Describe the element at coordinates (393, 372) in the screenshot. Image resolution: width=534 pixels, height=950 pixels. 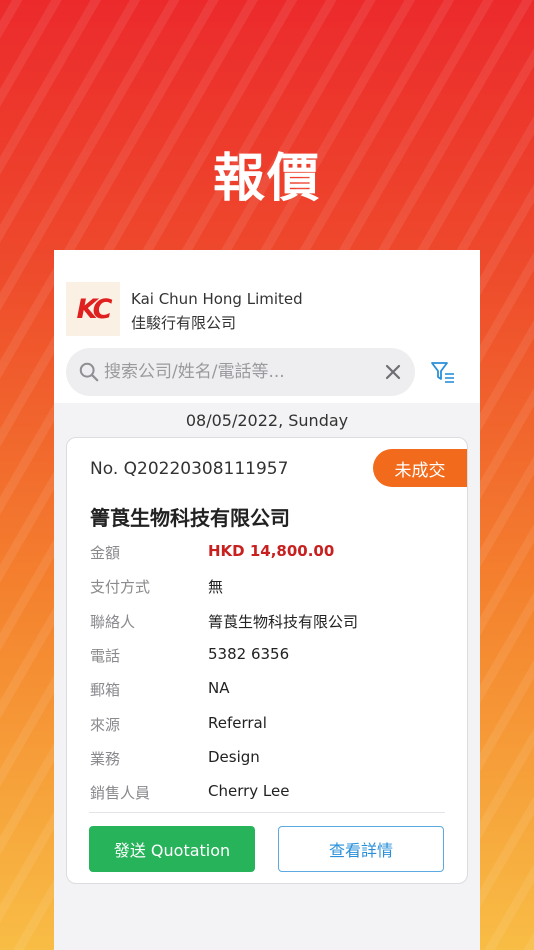
I see `clear-icon` at that location.